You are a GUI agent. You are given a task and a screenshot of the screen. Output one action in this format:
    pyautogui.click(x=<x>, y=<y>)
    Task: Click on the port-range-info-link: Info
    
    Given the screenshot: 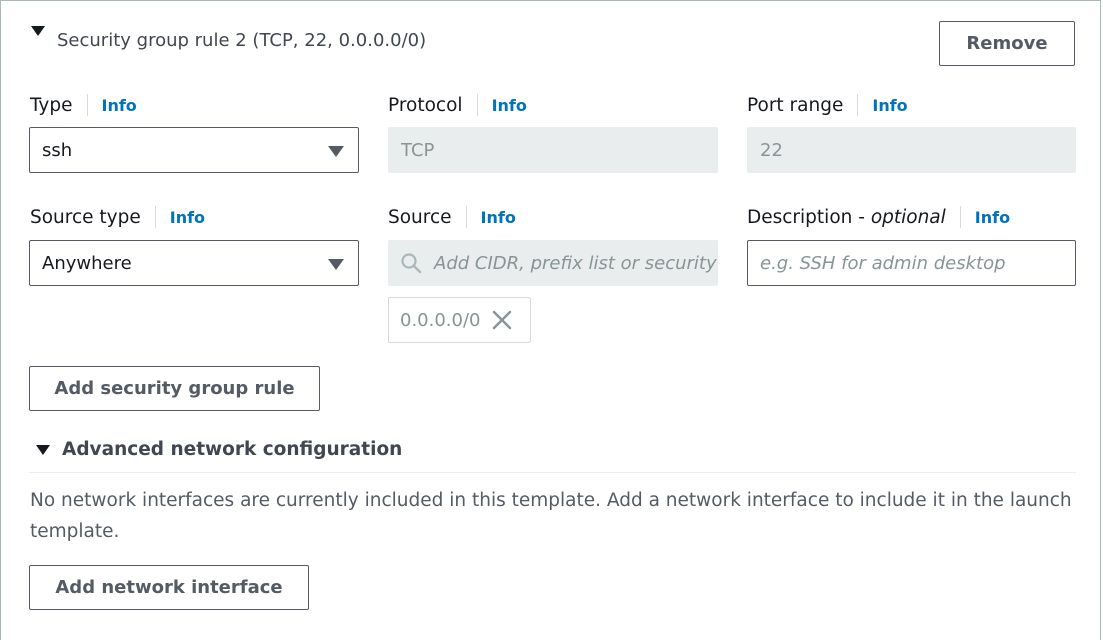 What is the action you would take?
    pyautogui.click(x=889, y=105)
    